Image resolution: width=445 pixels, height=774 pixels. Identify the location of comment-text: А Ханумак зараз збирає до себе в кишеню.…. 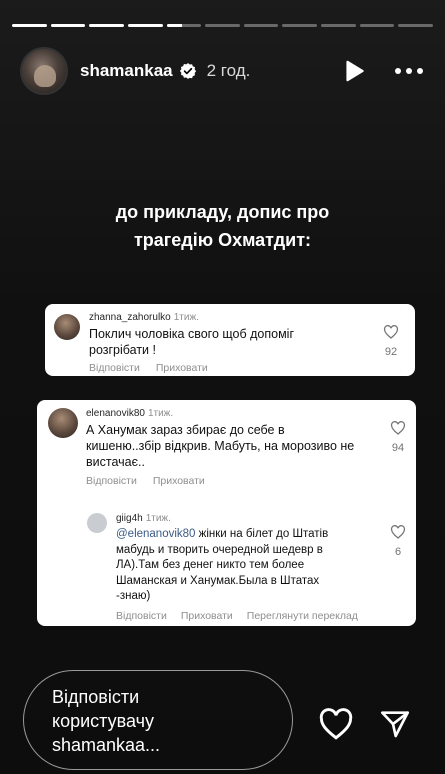
(220, 446).